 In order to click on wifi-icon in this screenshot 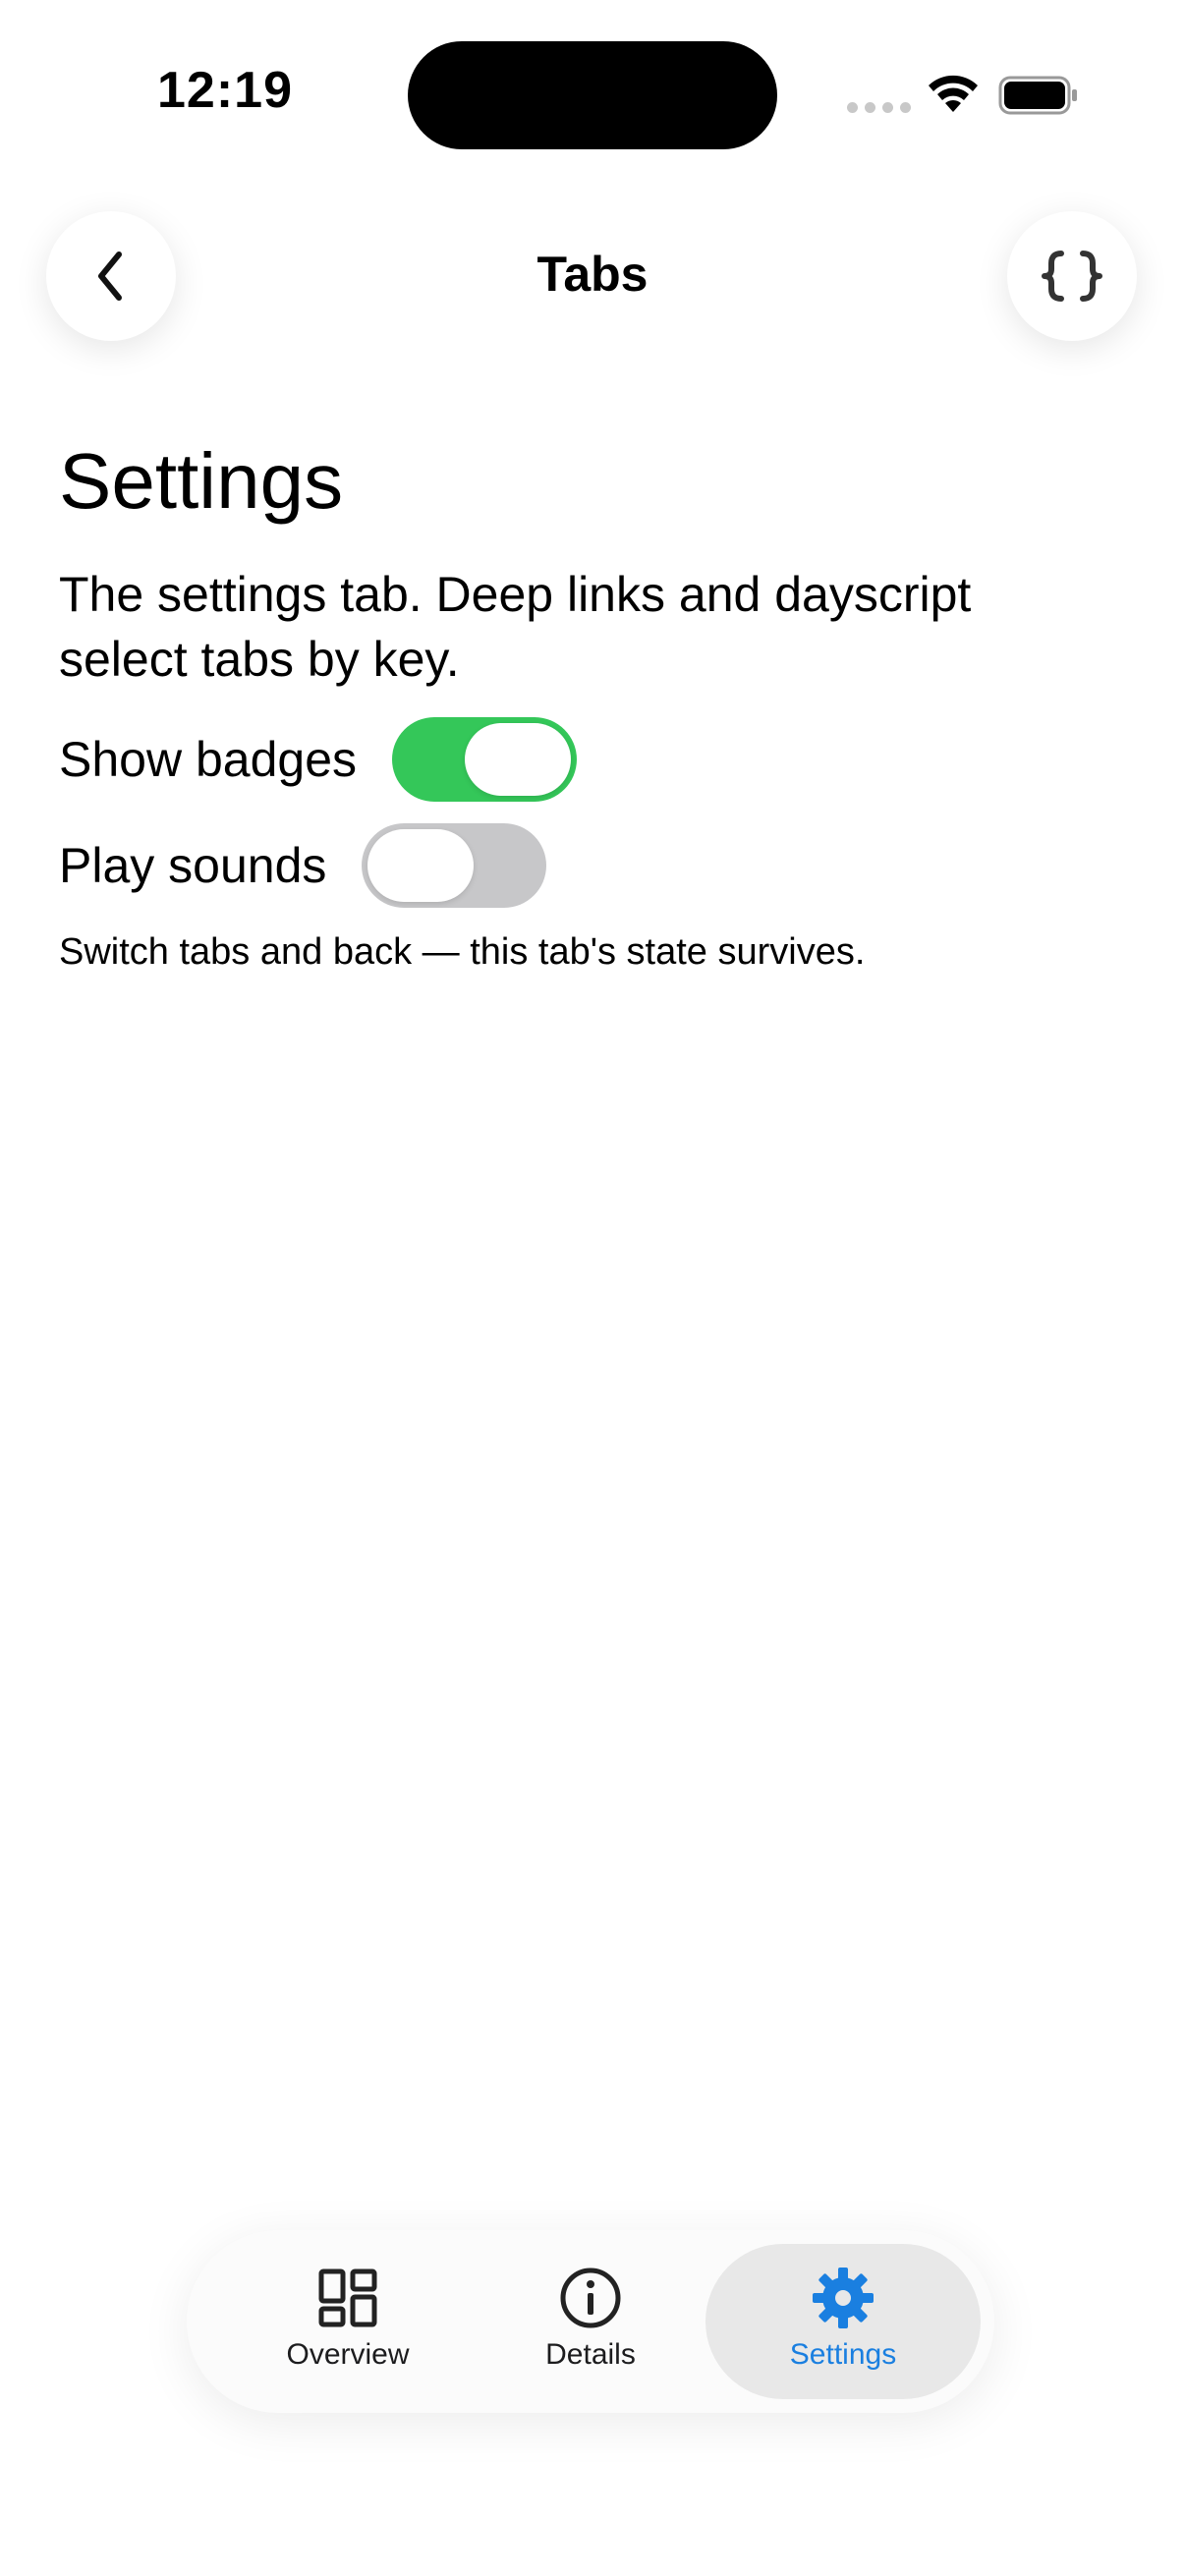, I will do `click(954, 93)`.